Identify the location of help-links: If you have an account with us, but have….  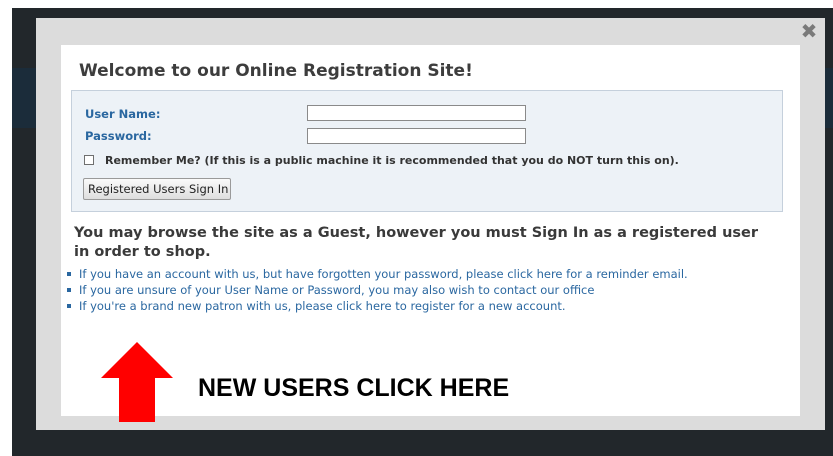
(427, 291).